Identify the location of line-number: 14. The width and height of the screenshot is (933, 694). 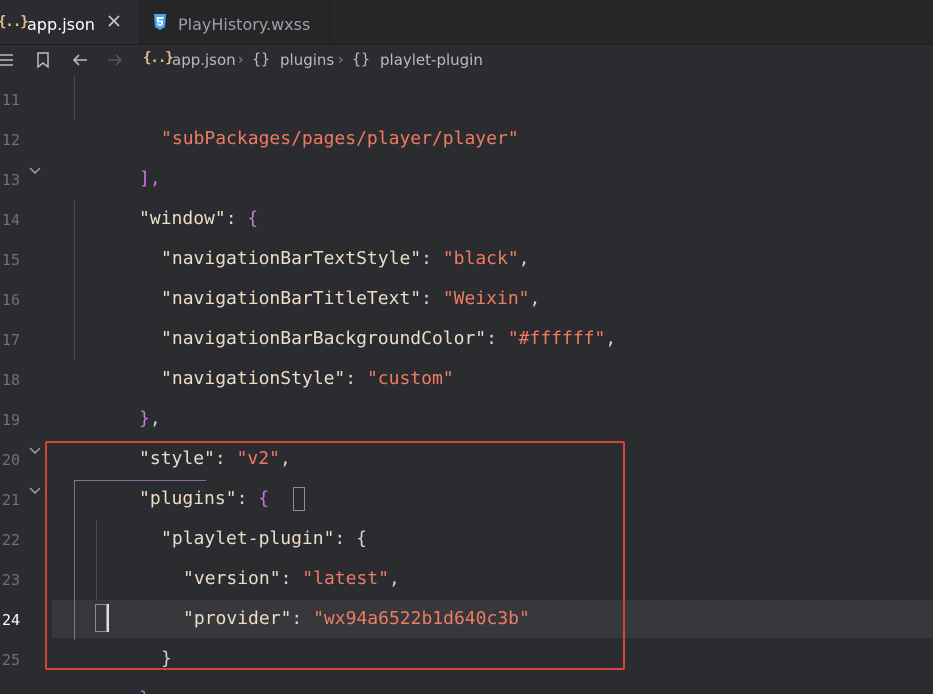
(10, 220).